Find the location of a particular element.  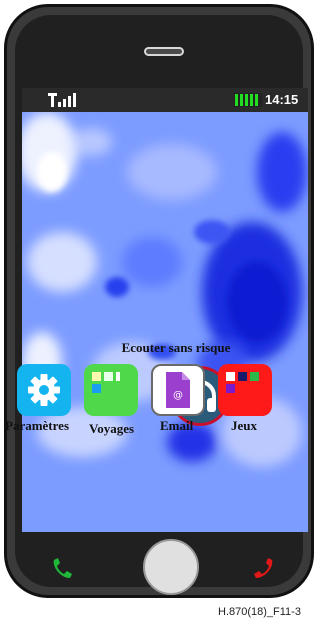

hangup-icon is located at coordinates (263, 569).